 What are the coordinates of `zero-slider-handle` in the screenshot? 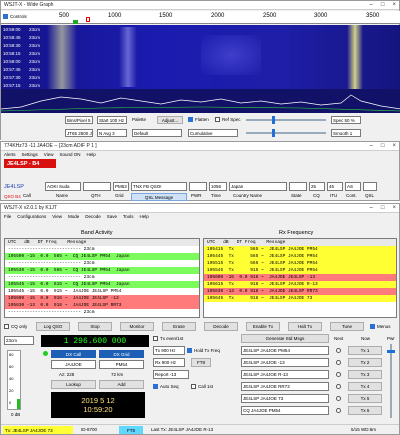 It's located at (273, 133).